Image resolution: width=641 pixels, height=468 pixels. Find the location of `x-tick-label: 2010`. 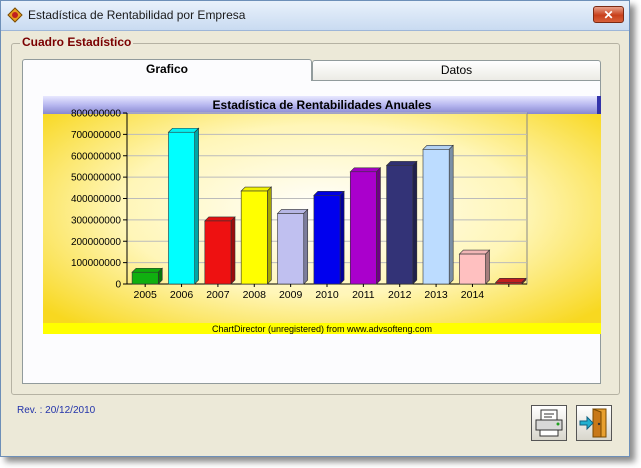

x-tick-label: 2010 is located at coordinates (327, 295).